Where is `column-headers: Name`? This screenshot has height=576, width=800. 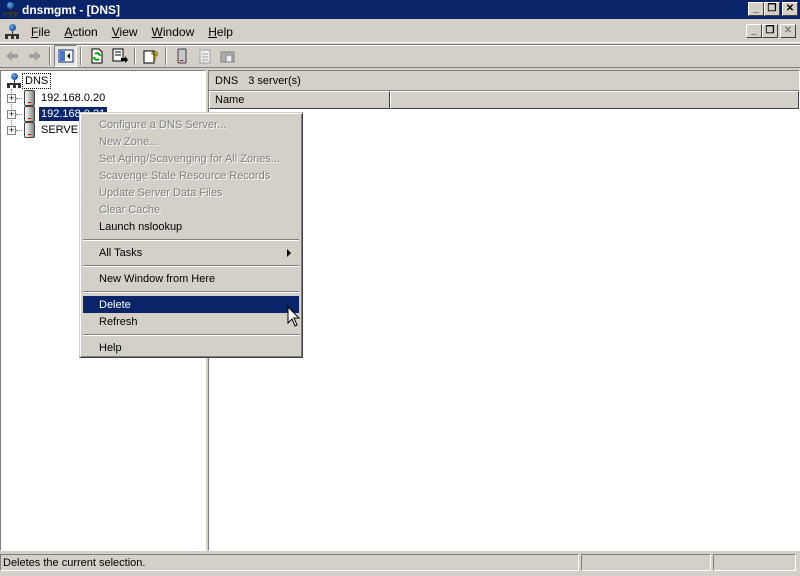 column-headers: Name is located at coordinates (504, 100).